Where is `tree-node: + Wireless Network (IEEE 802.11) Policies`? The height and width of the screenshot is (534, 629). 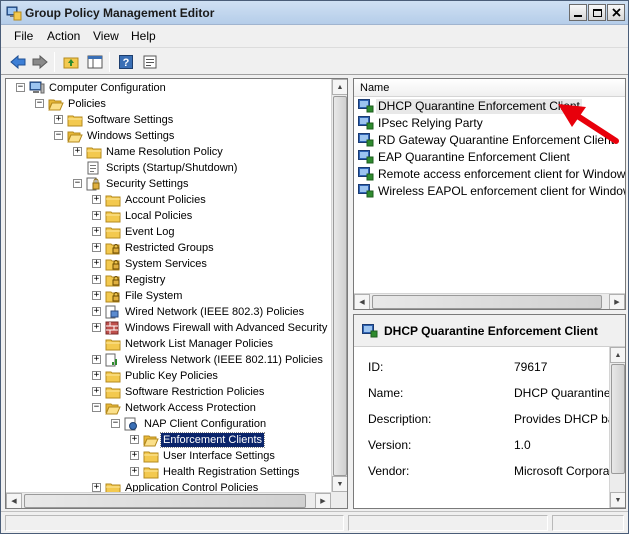 tree-node: + Wireless Network (IEEE 802.11) Policies is located at coordinates (168, 360).